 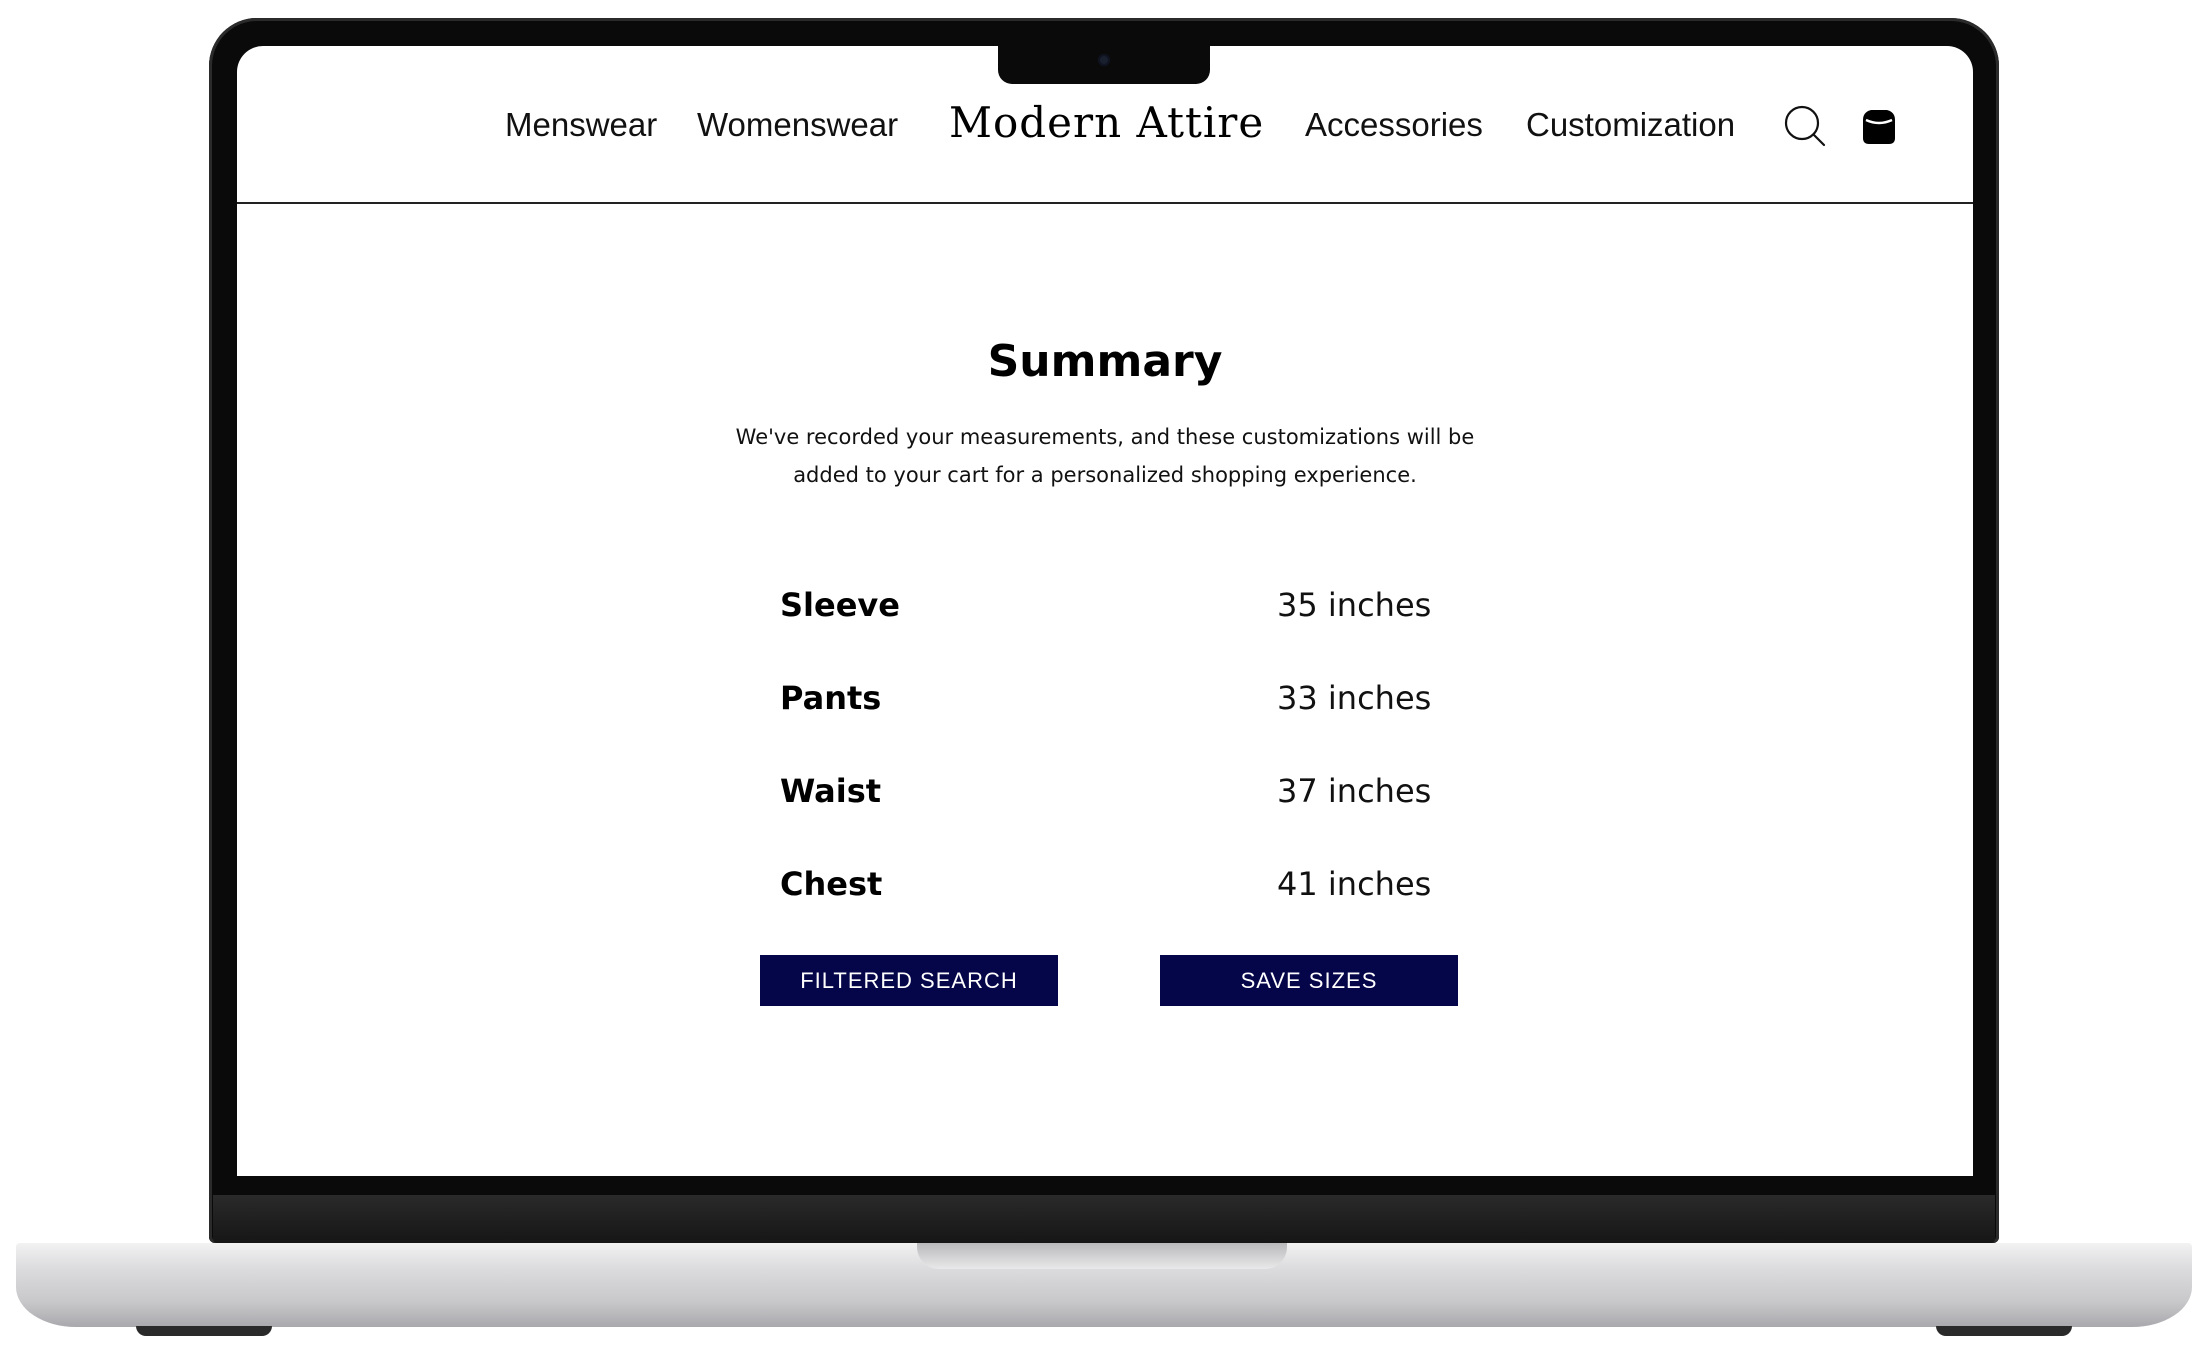 What do you see at coordinates (840, 605) in the screenshot?
I see `measurement-label-sleeve: Sleeve` at bounding box center [840, 605].